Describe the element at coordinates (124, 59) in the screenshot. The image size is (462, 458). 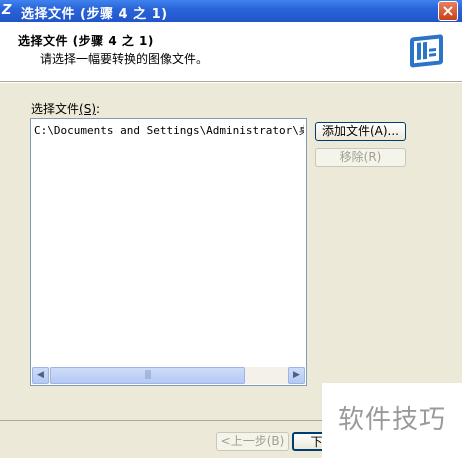
I see `step-subtitle: 请选择一幅要转换的图像文件。` at that location.